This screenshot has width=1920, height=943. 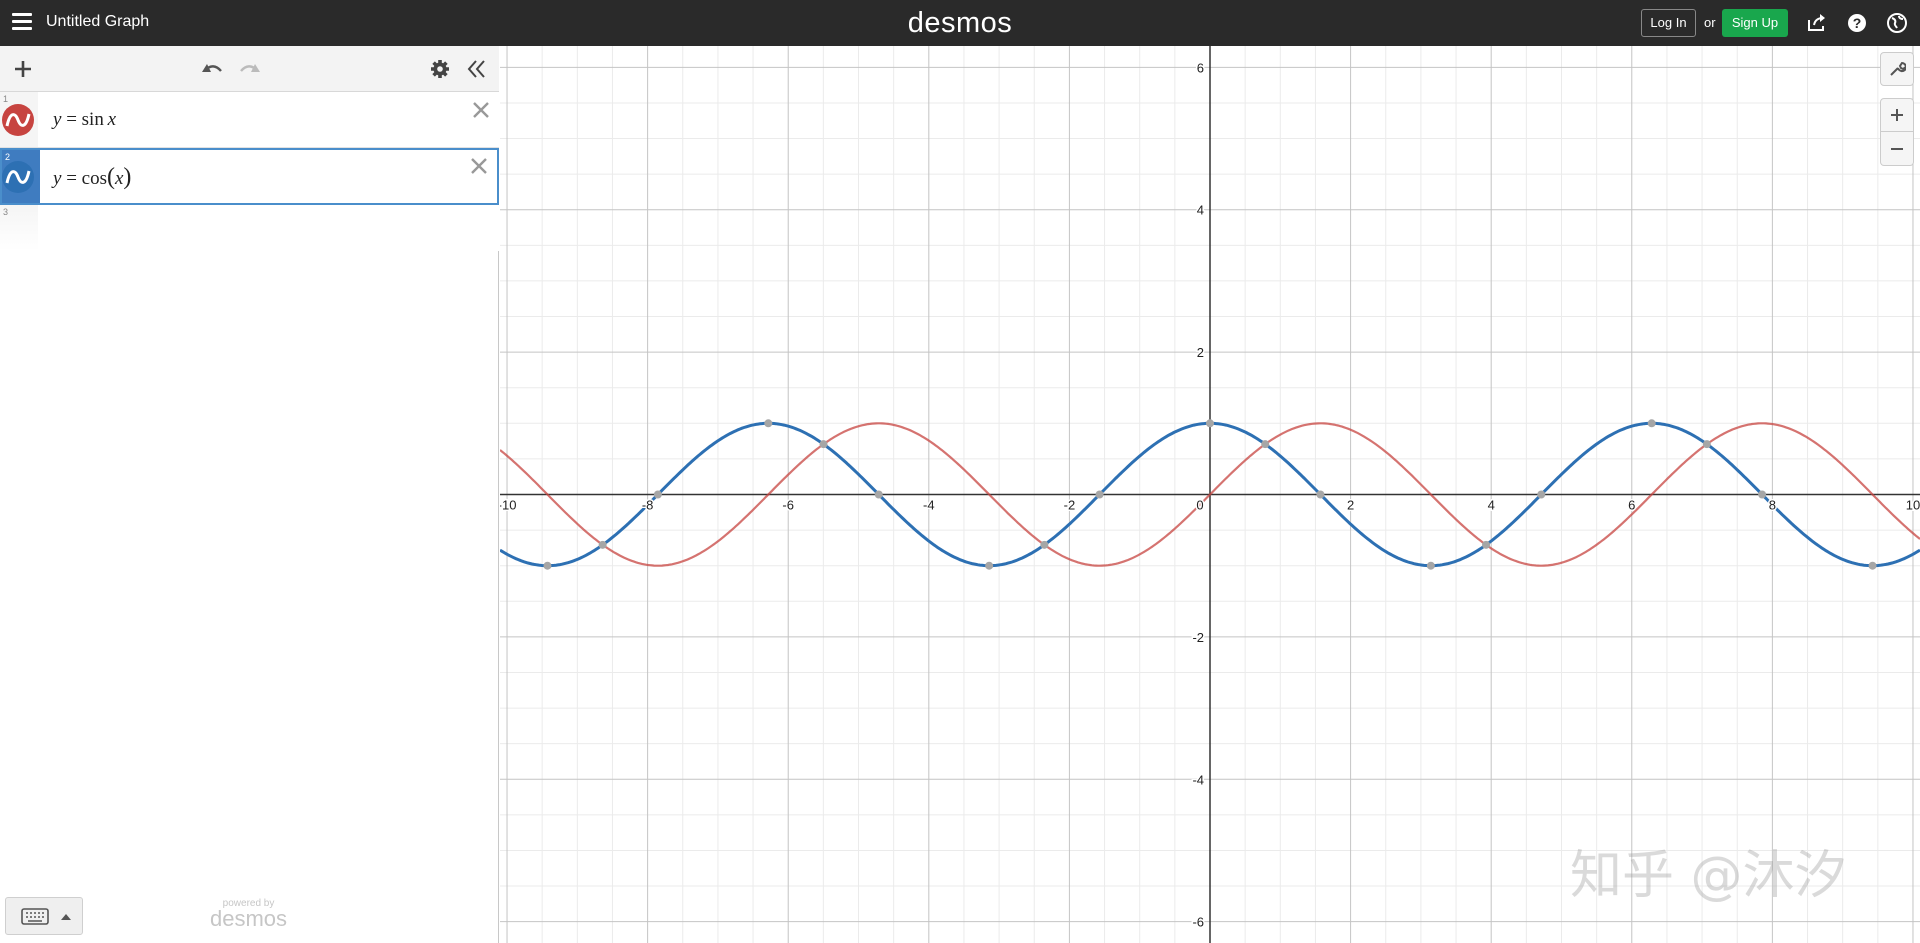 I want to click on powered-by-desmos: powered by desmos, so click(x=249, y=914).